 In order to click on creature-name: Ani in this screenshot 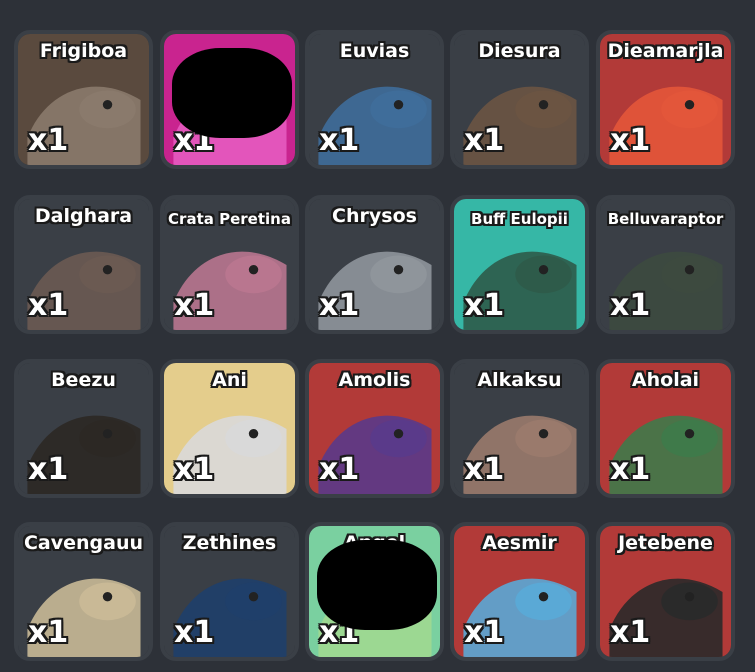, I will do `click(229, 380)`.